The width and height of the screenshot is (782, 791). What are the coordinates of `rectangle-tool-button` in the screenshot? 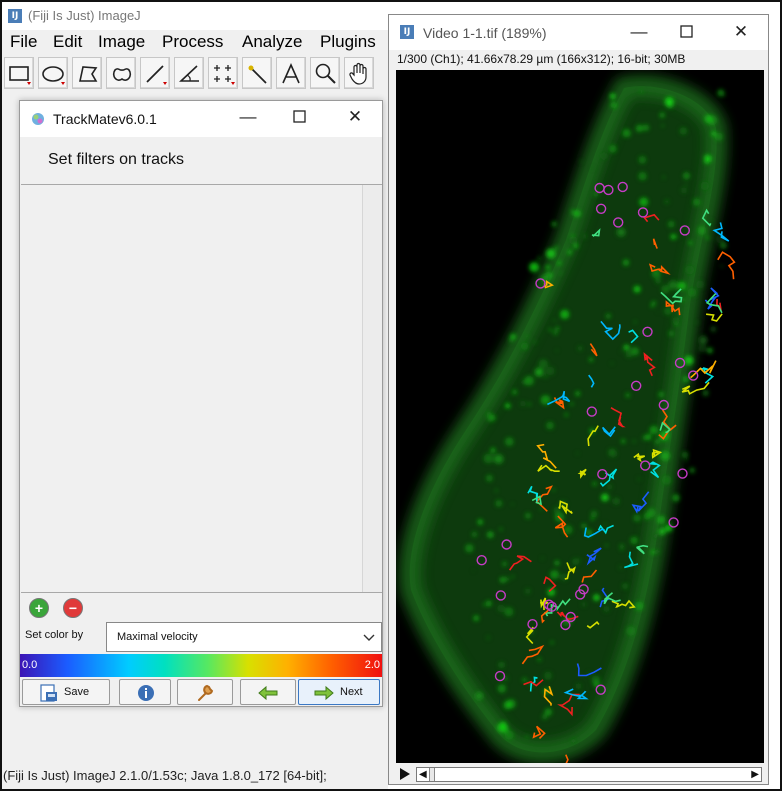 It's located at (19, 73).